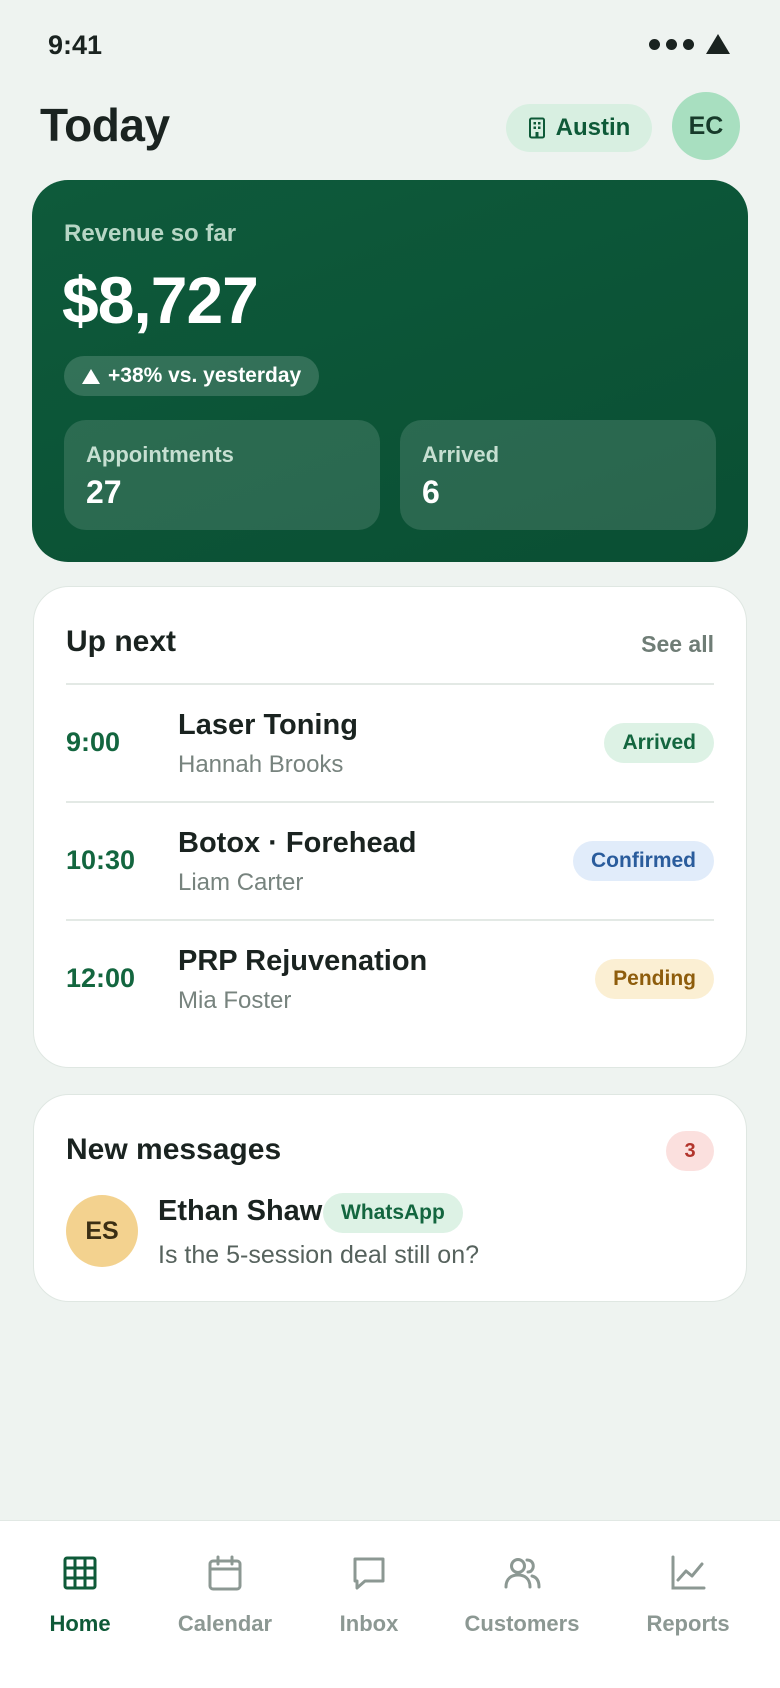 The width and height of the screenshot is (780, 1688). I want to click on tab-reports: Reports, so click(688, 1608).